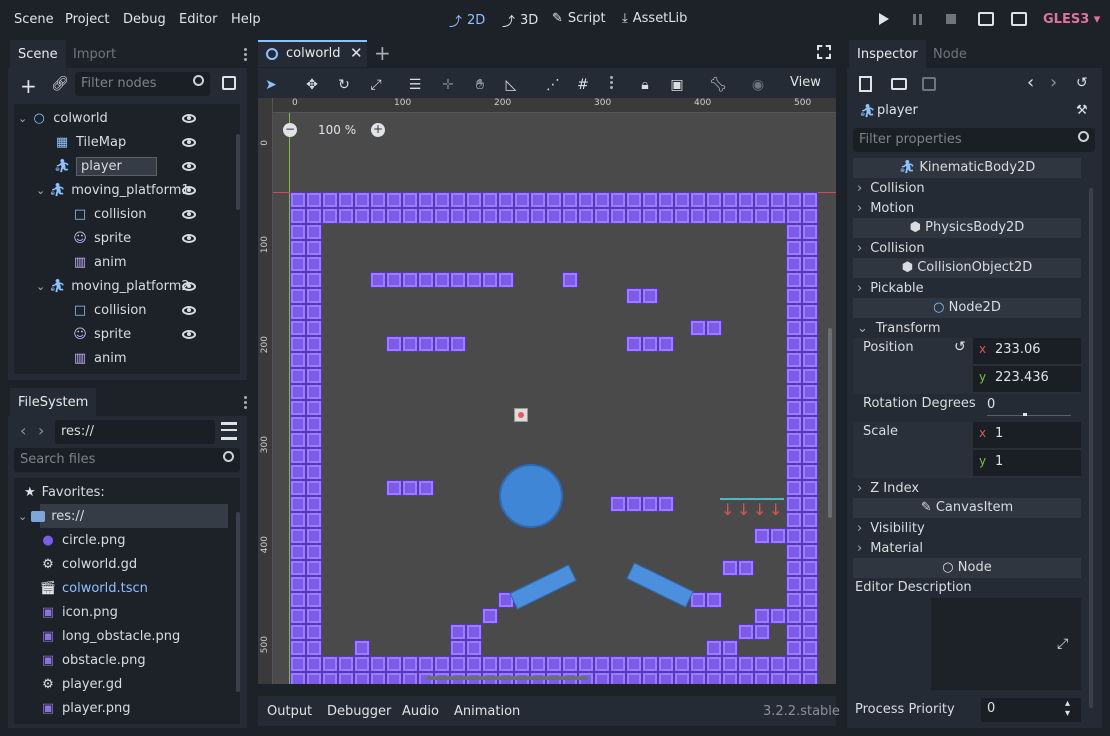  I want to click on scene-tree-node: ⌄ ○ colworld, so click(129, 118).